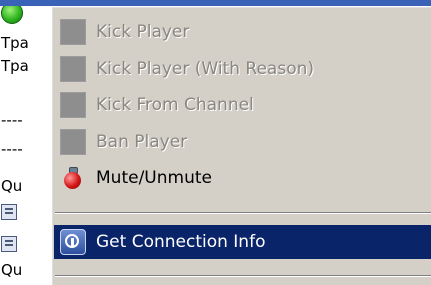  What do you see at coordinates (242, 32) in the screenshot?
I see `menu-item-kick-player: Kick Player` at bounding box center [242, 32].